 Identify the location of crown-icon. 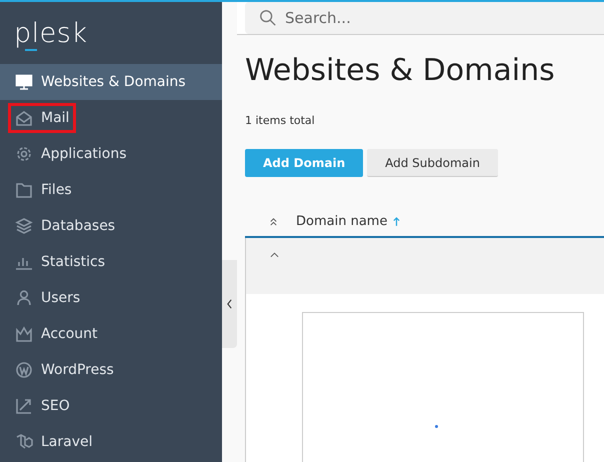
(24, 334).